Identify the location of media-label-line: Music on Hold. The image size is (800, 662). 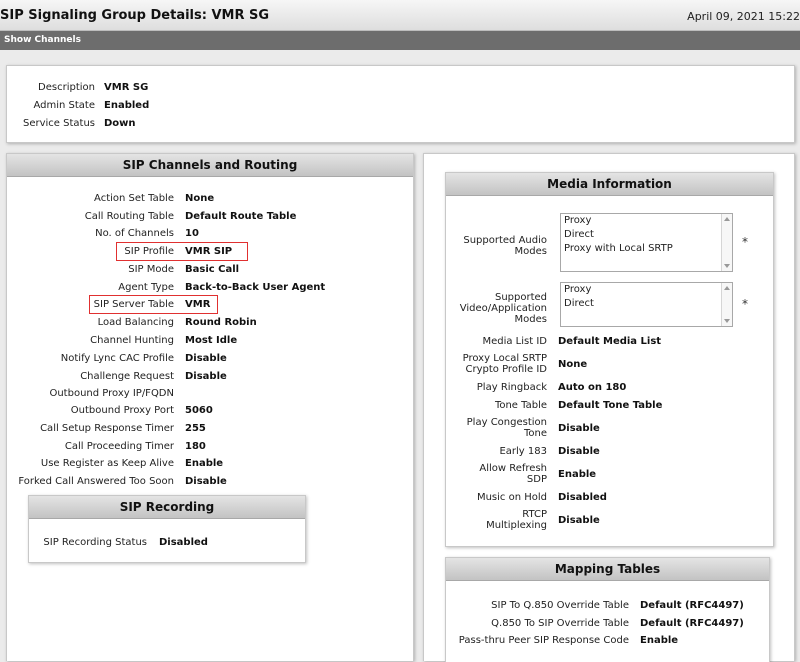
(511, 497).